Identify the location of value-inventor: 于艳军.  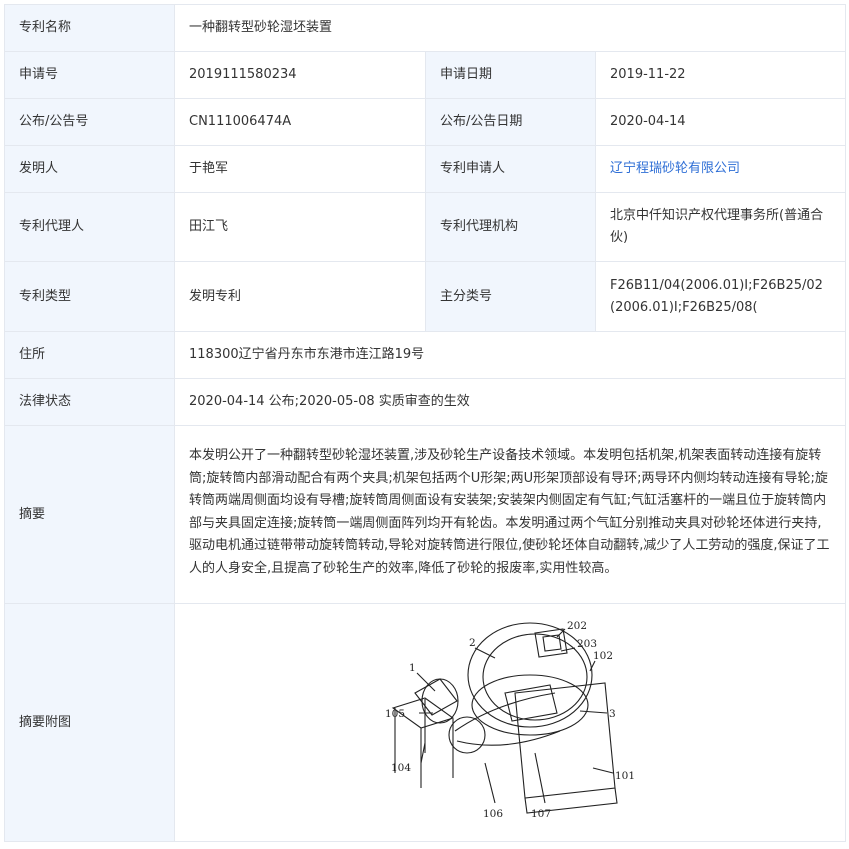
(300, 169).